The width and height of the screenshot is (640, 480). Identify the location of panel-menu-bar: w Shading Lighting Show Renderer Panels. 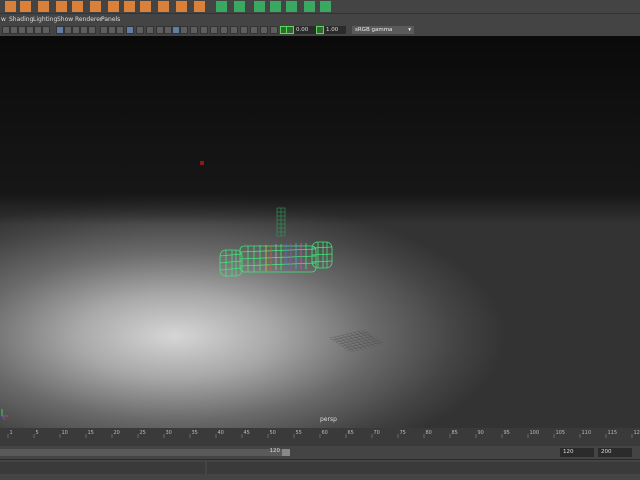
(320, 19).